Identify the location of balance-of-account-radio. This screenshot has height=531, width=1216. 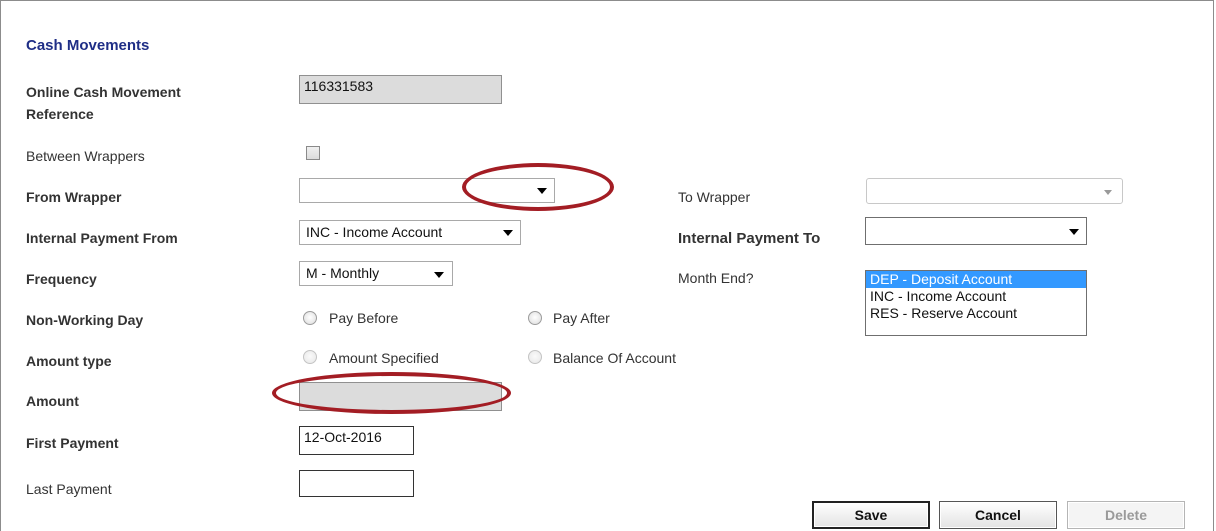
(535, 357).